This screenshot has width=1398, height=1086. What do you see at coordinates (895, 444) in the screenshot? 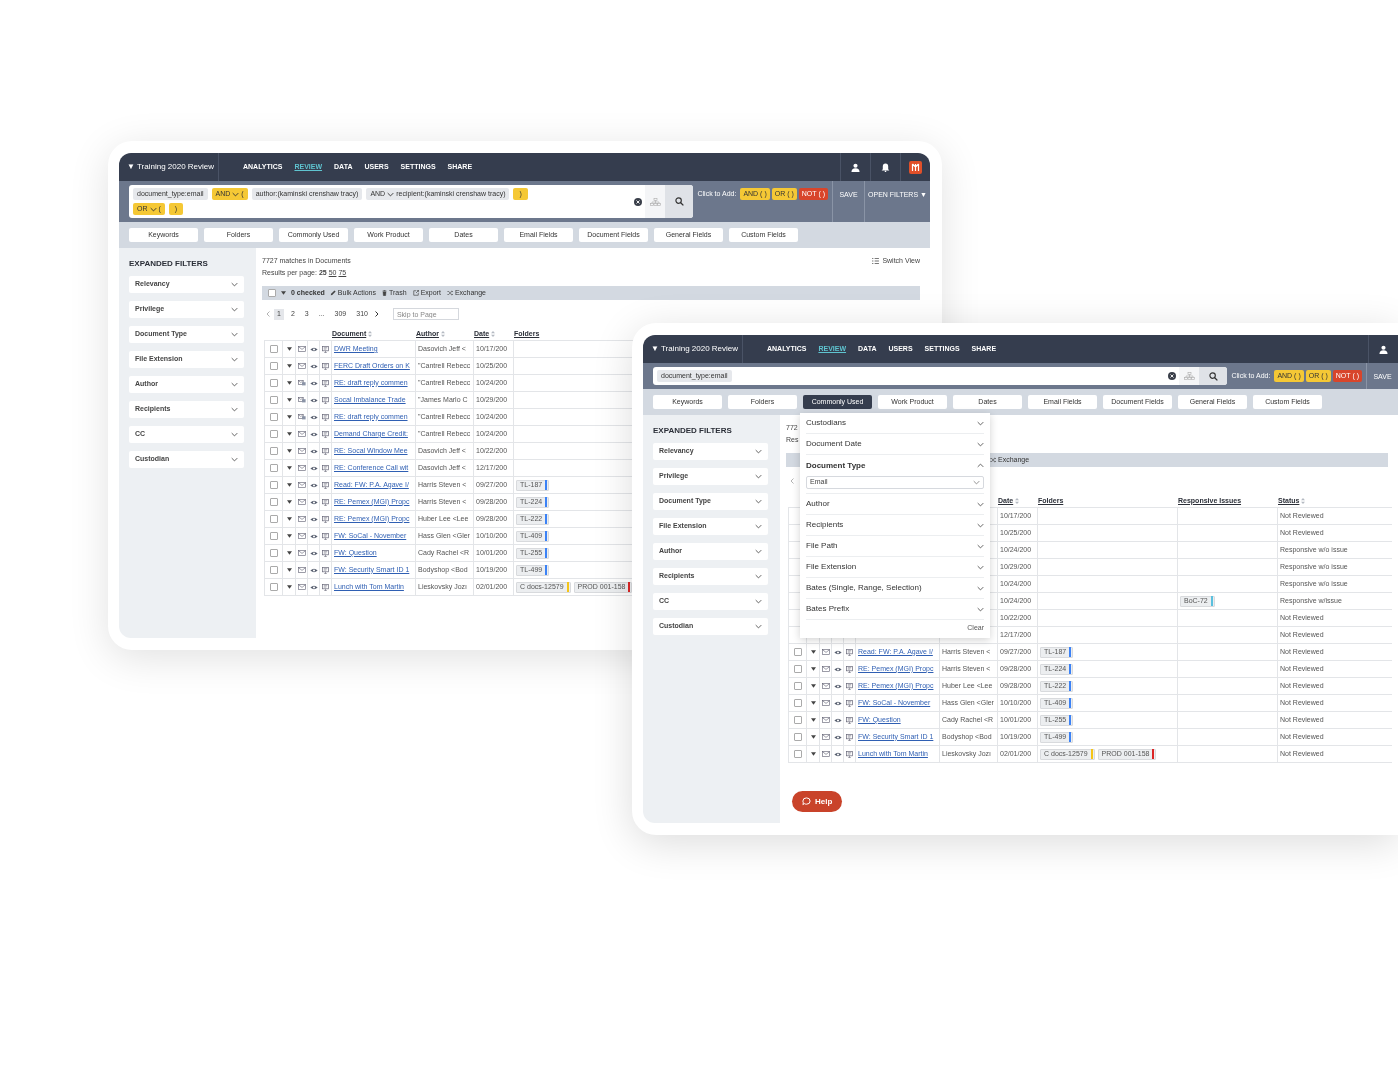
I see `filter-option: Document Date` at bounding box center [895, 444].